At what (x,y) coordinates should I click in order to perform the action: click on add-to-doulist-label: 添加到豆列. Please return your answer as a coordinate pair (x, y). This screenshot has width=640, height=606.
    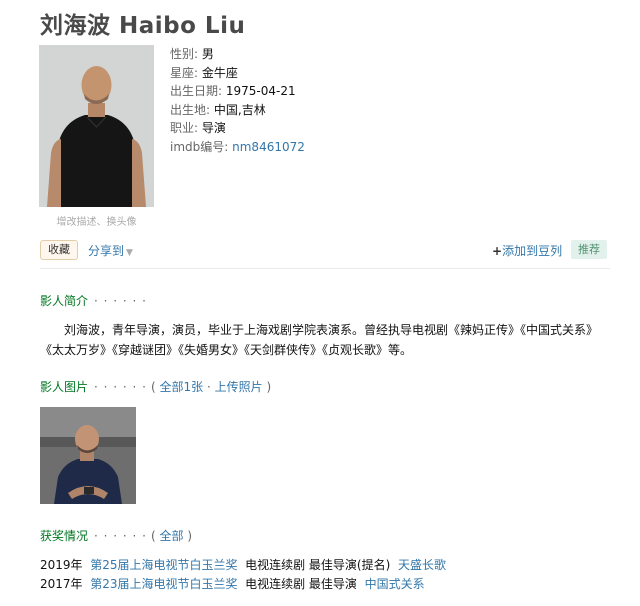
    Looking at the image, I should click on (532, 251).